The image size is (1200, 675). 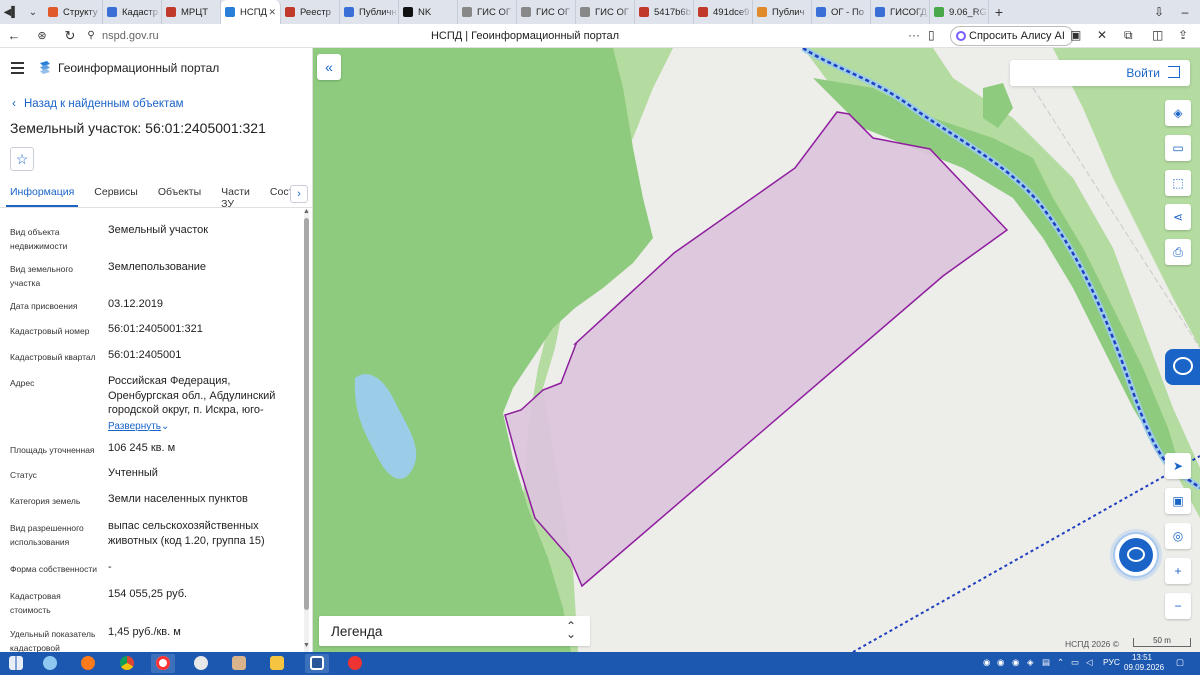 What do you see at coordinates (145, 355) in the screenshot?
I see `attribute-value-text: 56:01:2405001` at bounding box center [145, 355].